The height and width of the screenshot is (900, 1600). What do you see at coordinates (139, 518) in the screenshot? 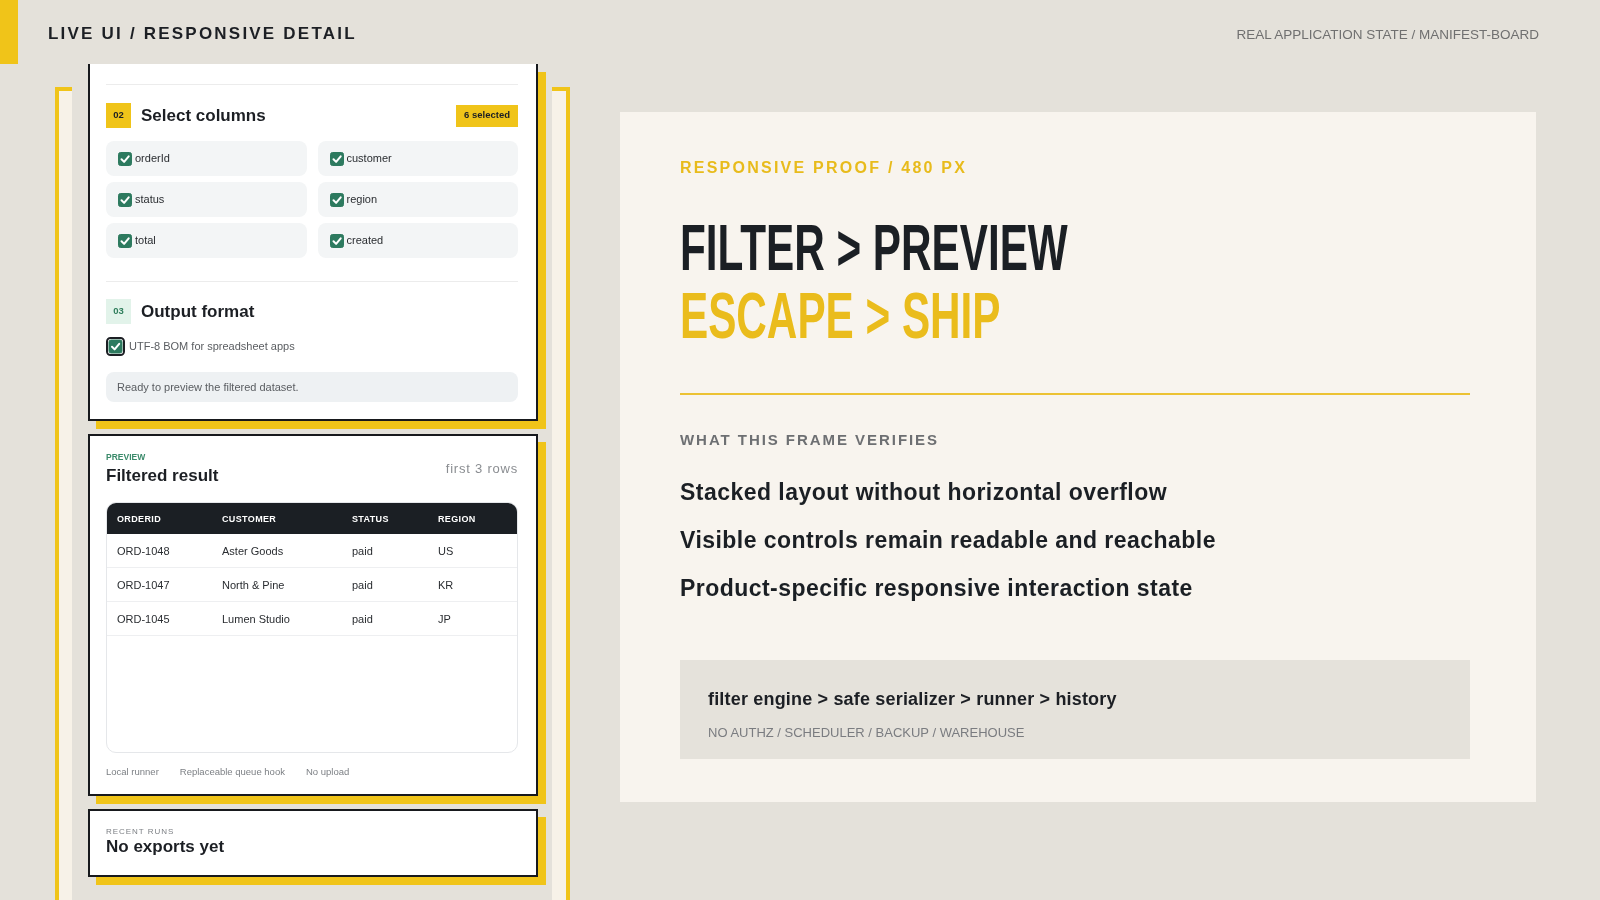
I see `column-header: ORDERID` at bounding box center [139, 518].